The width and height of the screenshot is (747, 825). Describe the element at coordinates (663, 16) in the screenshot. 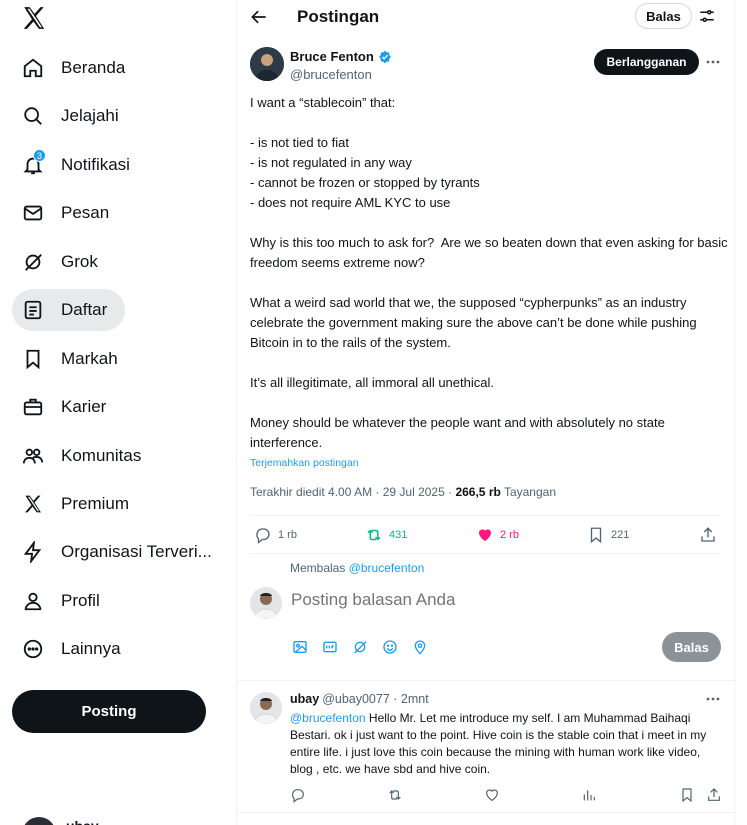

I see `reply-chip-button: Balas` at that location.